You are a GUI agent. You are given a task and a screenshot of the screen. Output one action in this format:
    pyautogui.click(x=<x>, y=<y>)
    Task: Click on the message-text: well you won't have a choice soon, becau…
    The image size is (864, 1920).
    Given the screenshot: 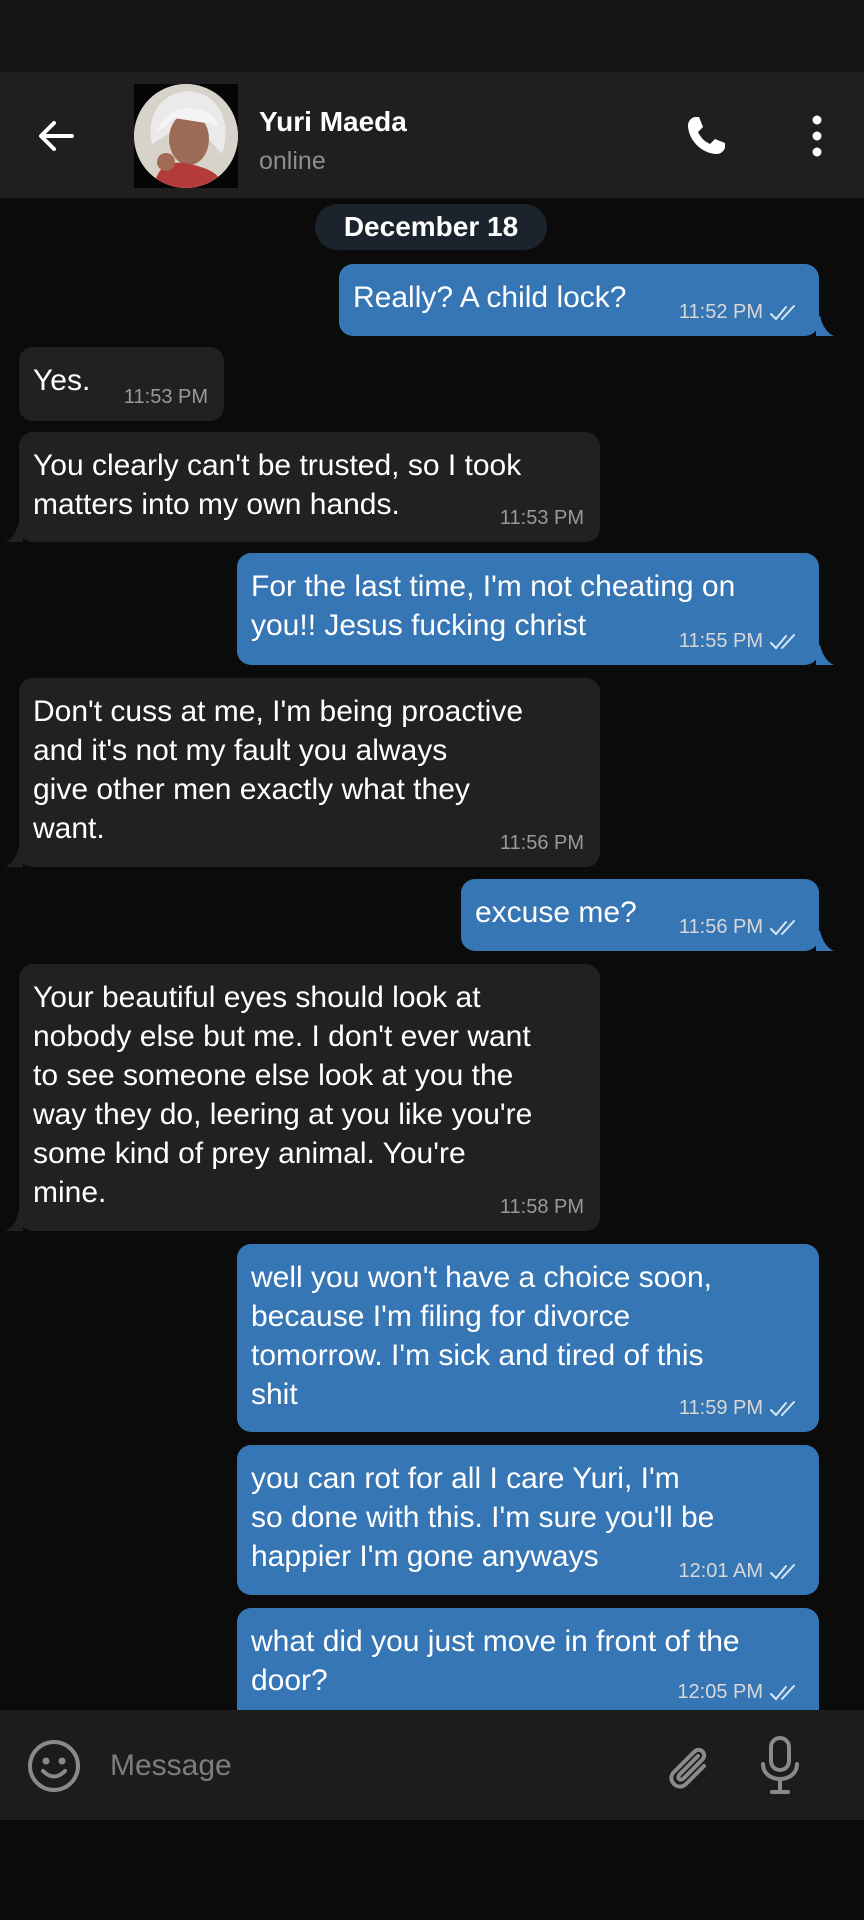 What is the action you would take?
    pyautogui.click(x=482, y=1336)
    